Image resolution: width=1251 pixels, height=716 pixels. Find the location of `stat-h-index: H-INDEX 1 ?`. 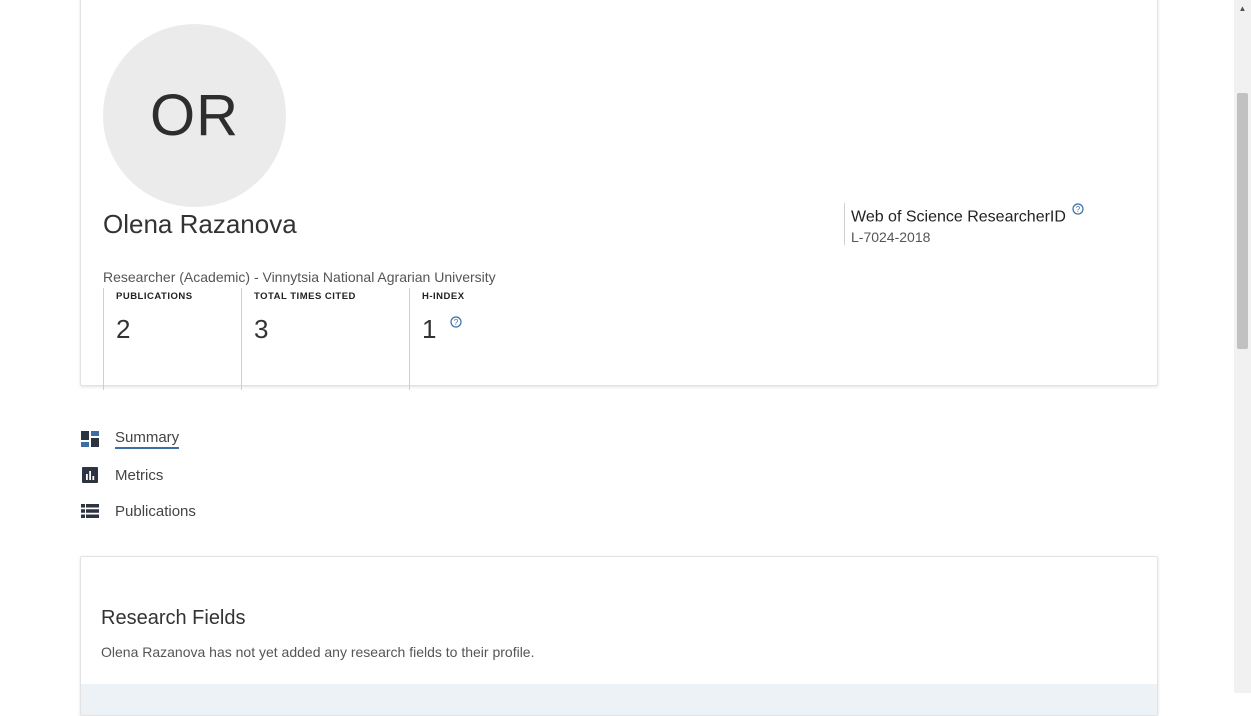

stat-h-index: H-INDEX 1 ? is located at coordinates (479, 339).